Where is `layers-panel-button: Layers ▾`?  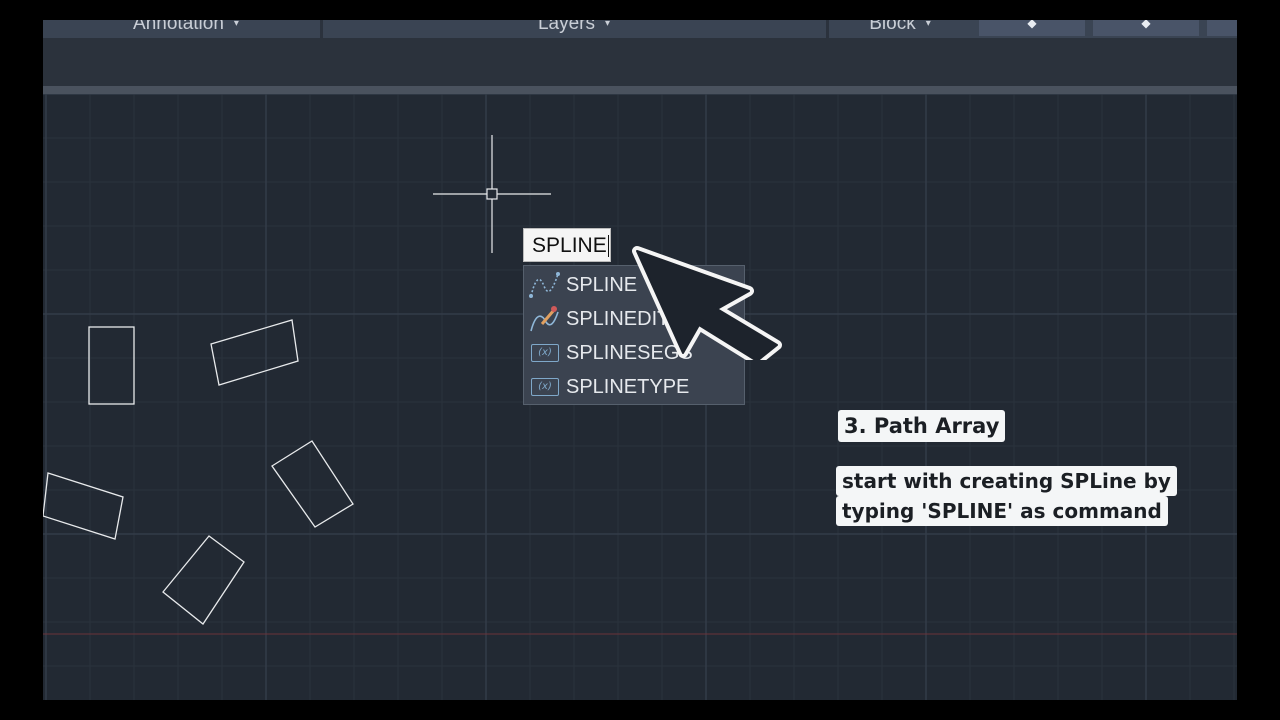 layers-panel-button: Layers ▾ is located at coordinates (574, 28).